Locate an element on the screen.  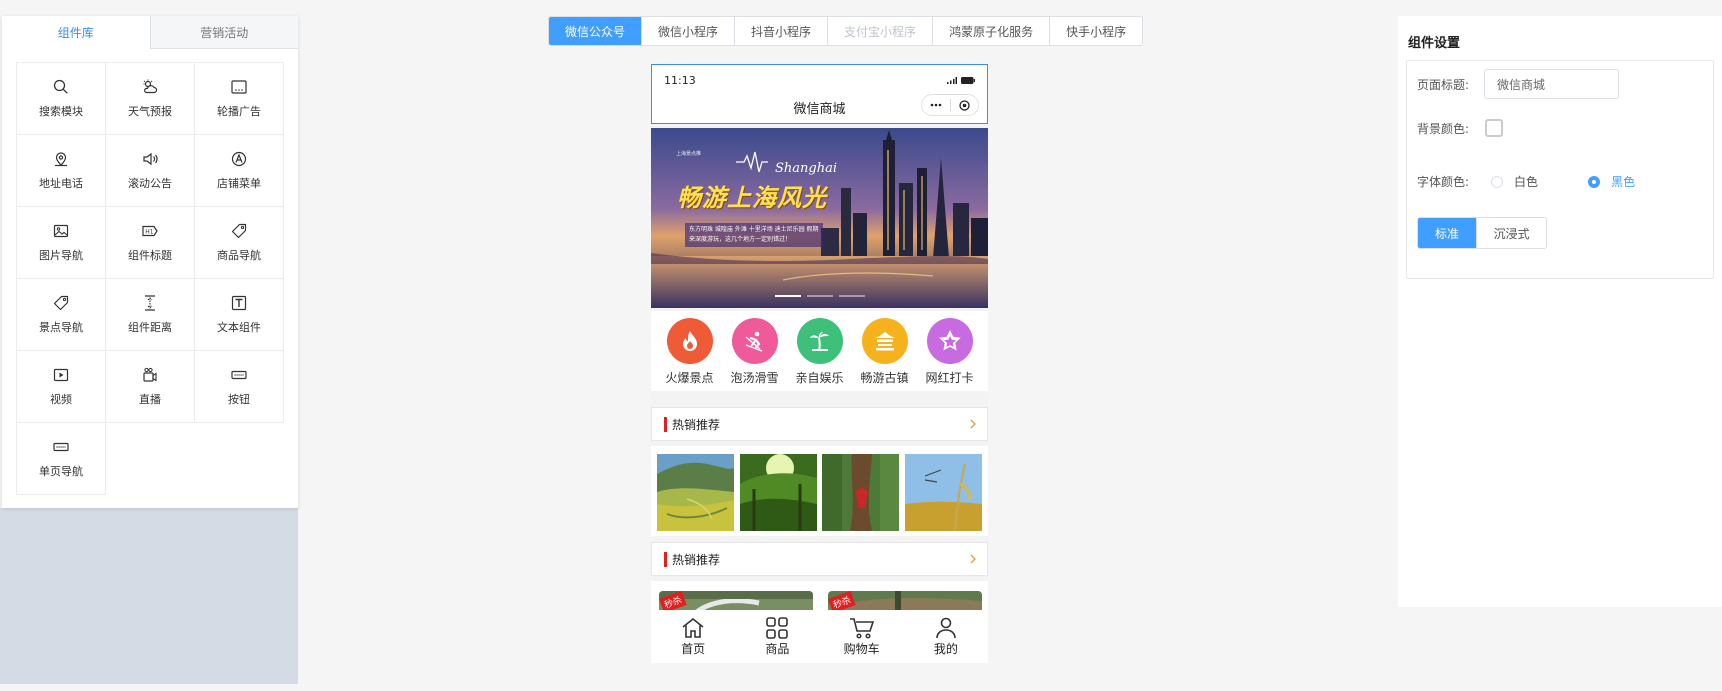
tab-component-library: 组件库 is located at coordinates (76, 32).